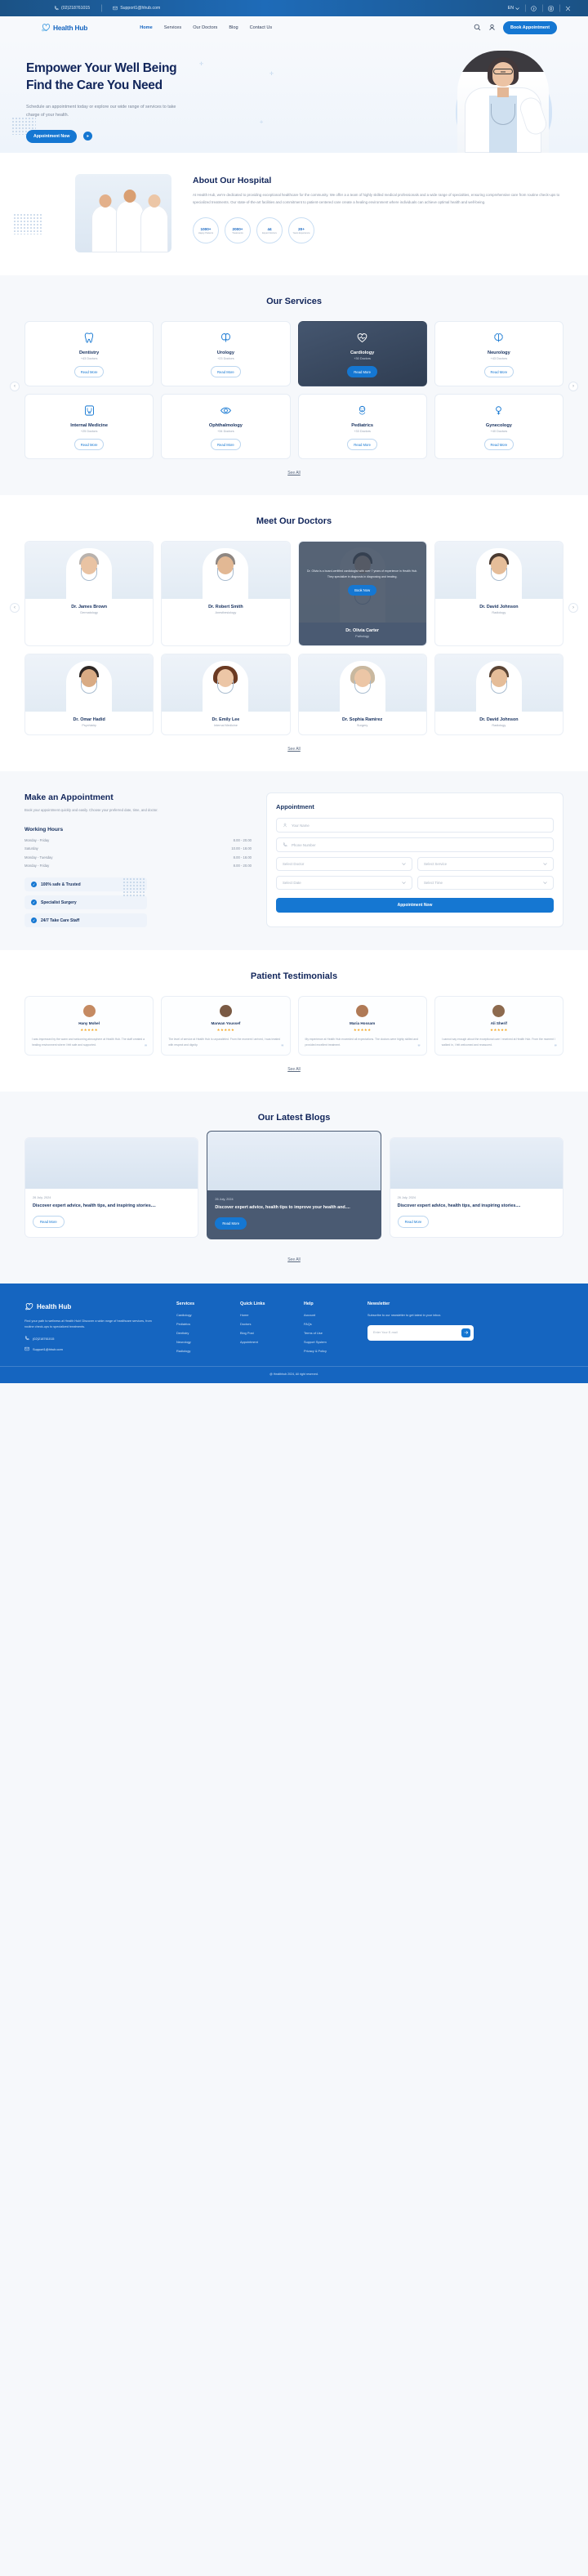 Image resolution: width=588 pixels, height=2576 pixels. Describe the element at coordinates (93, 1339) in the screenshot. I see `footer-phone: (02)218761015` at that location.